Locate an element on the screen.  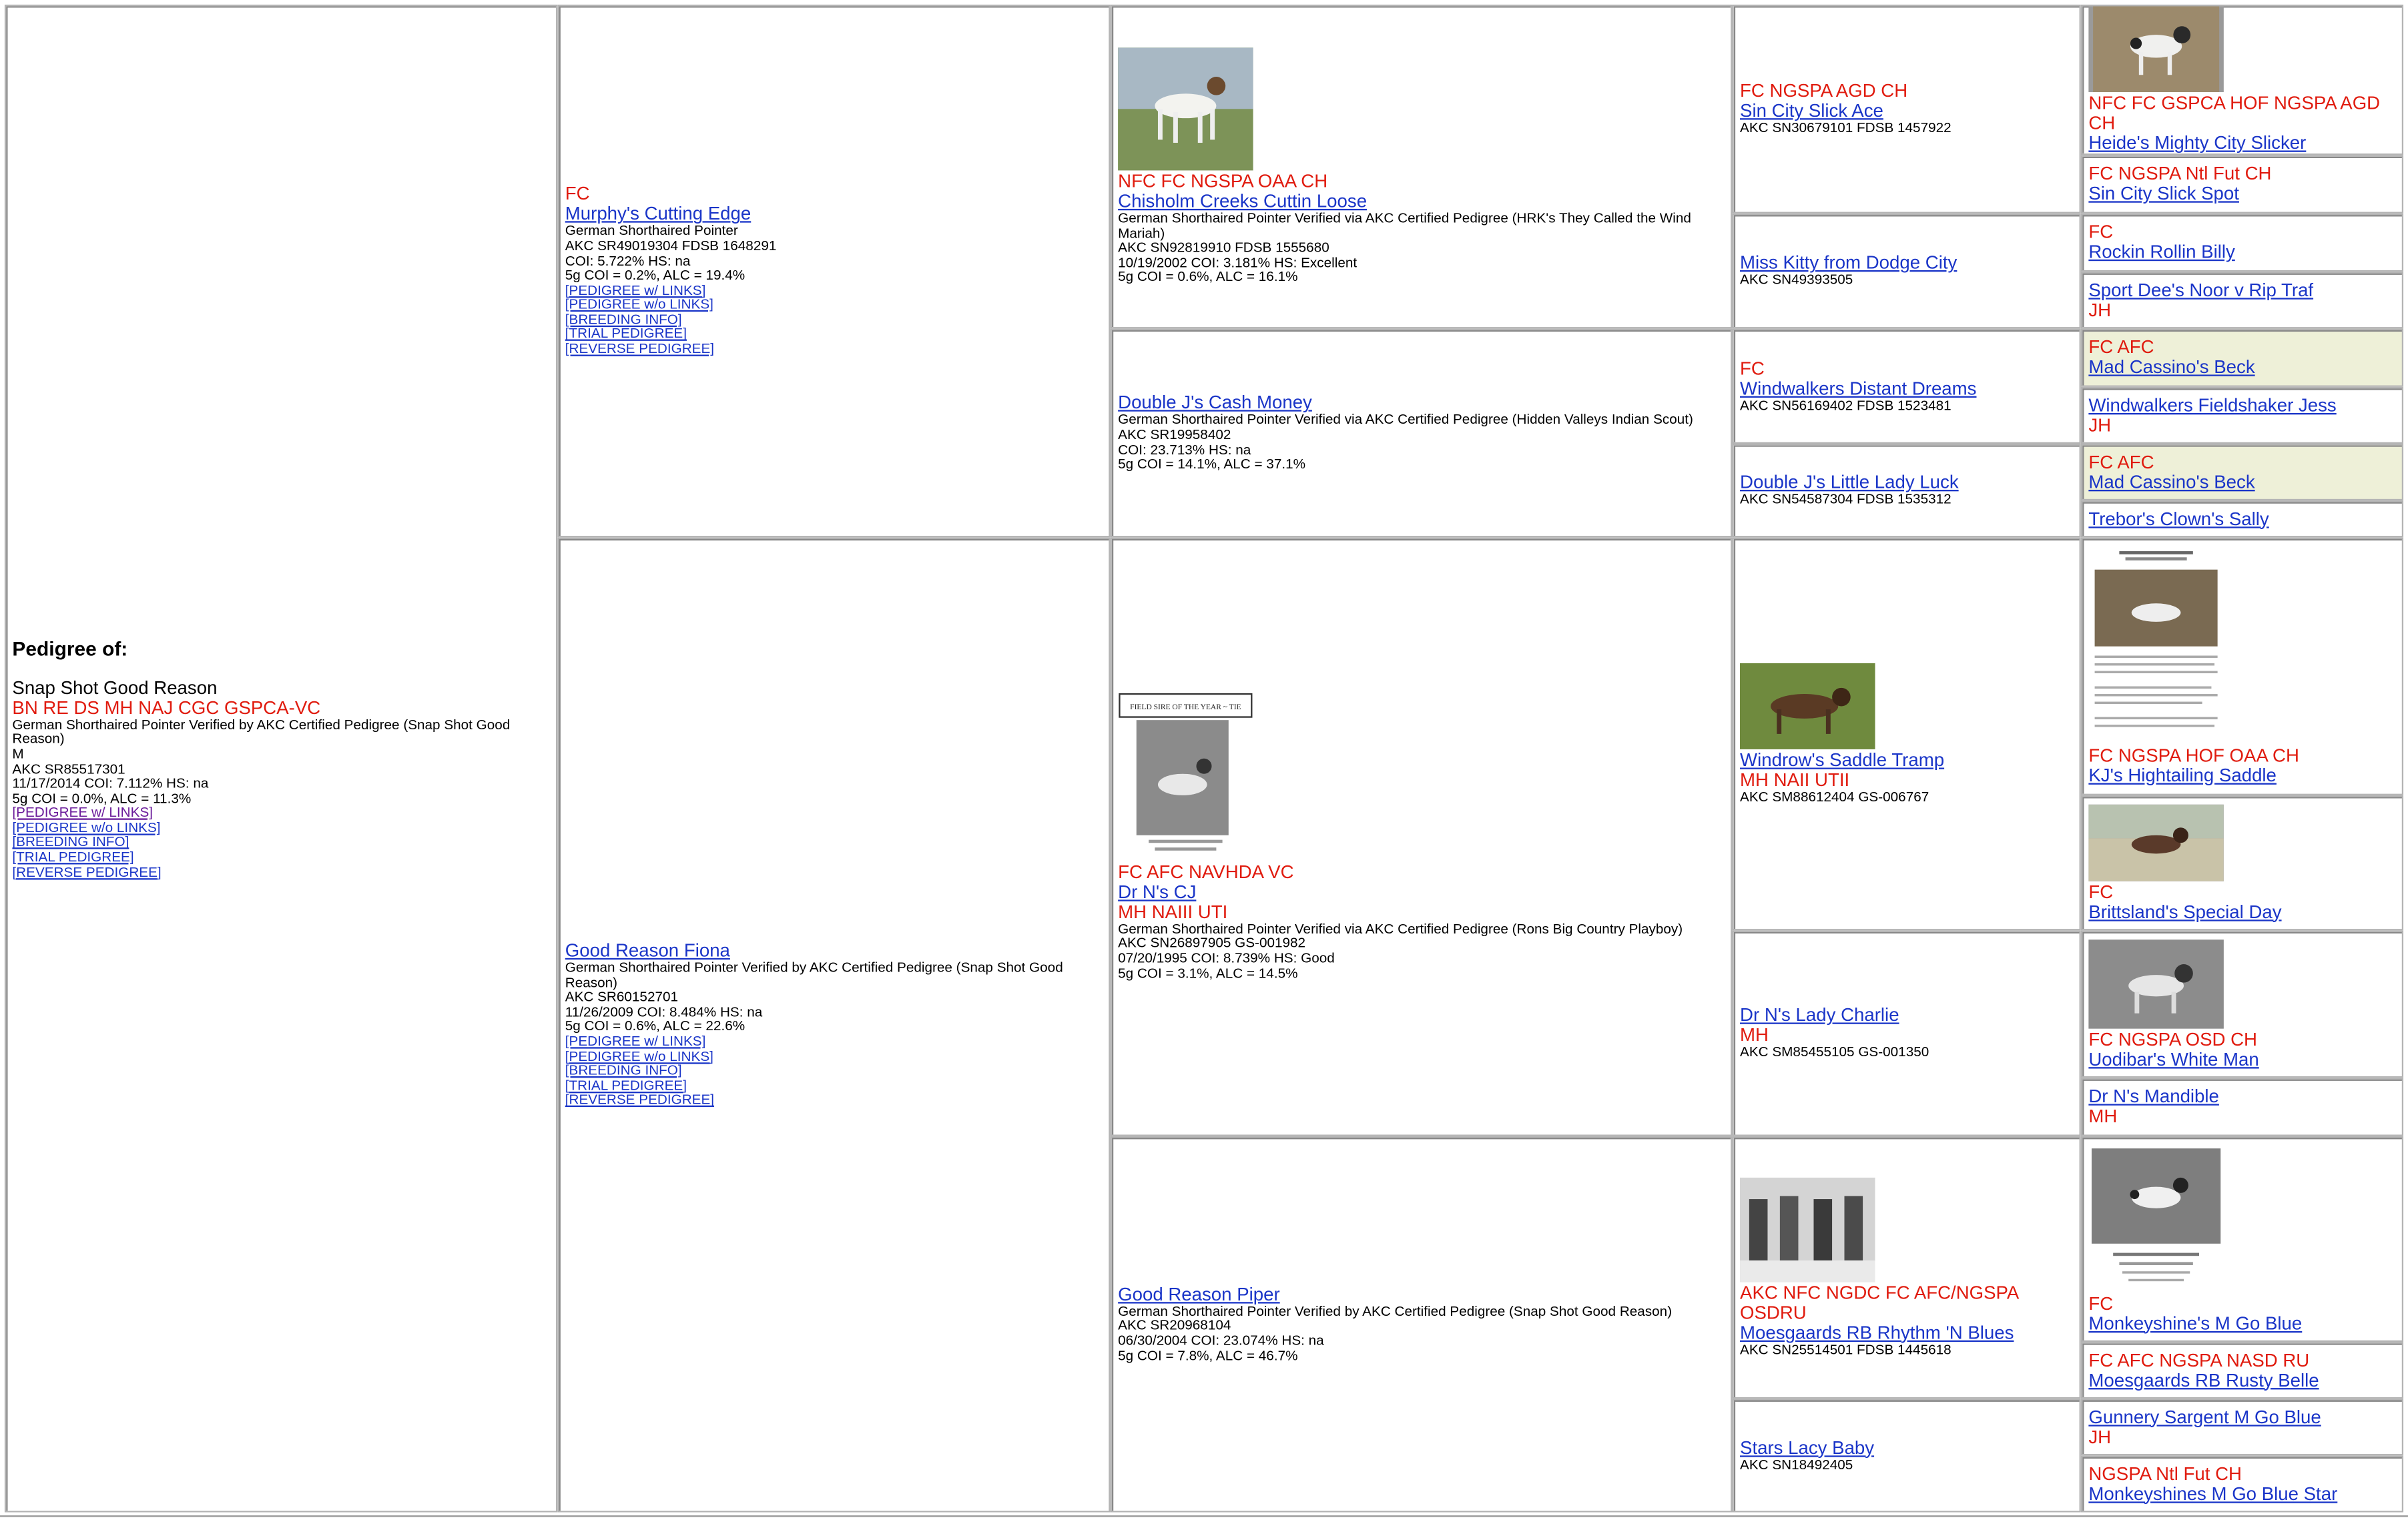
gen4-9-name-link: KJ's Hightailing Saddle is located at coordinates (2241, 775).